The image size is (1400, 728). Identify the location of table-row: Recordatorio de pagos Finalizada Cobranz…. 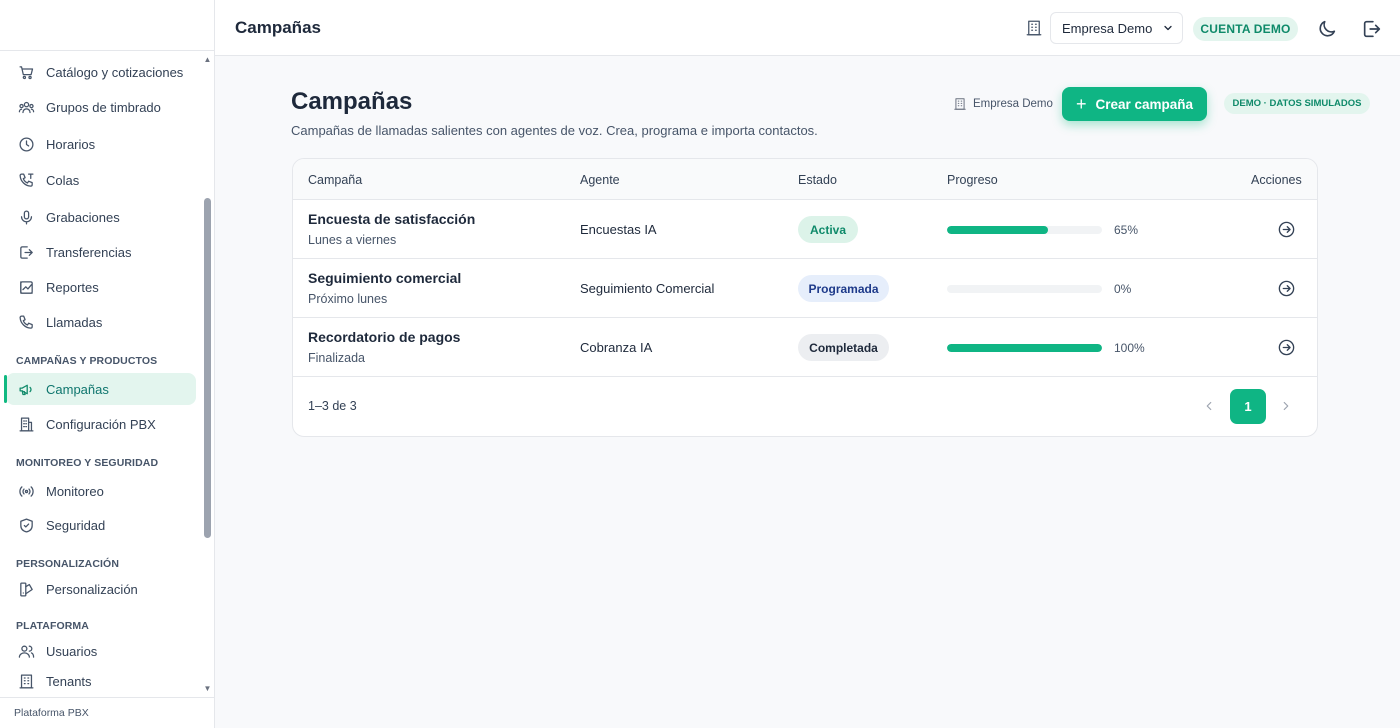
(805, 347).